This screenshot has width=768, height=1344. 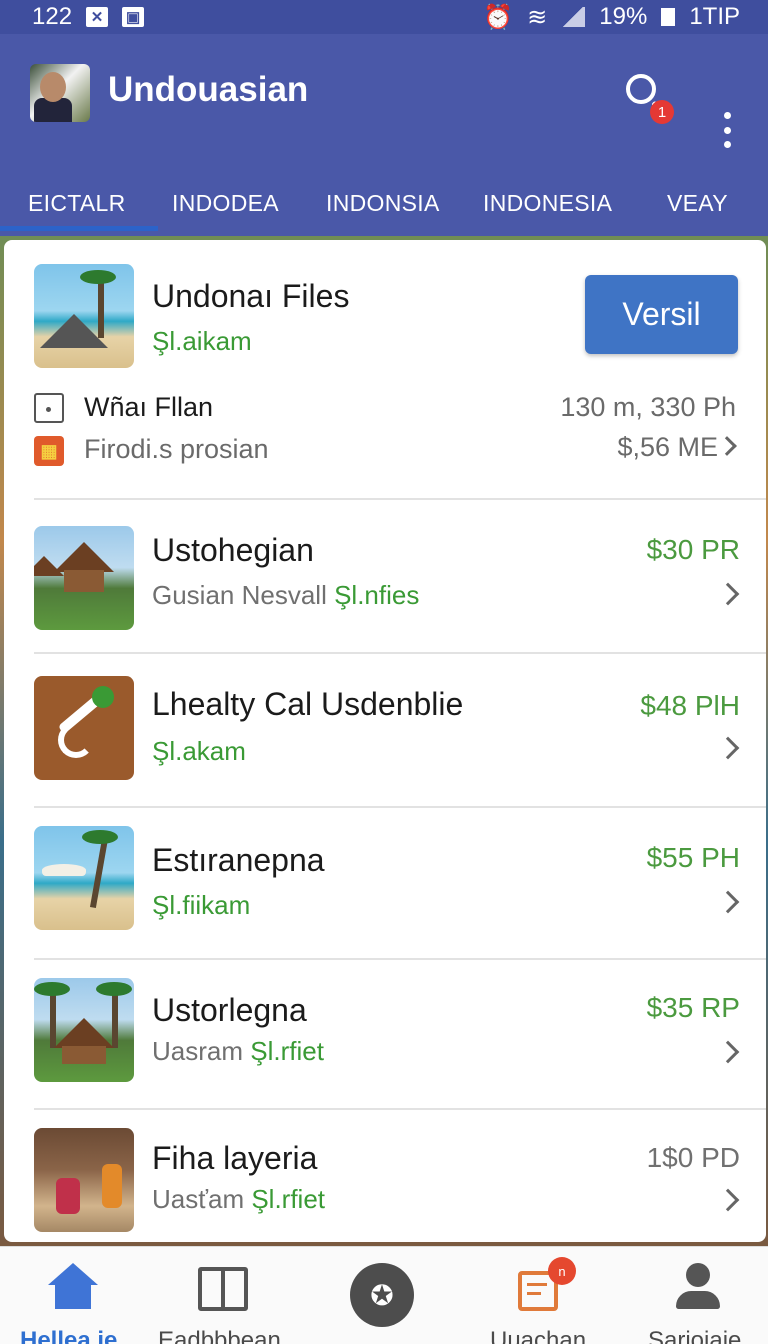 What do you see at coordinates (537, 17) in the screenshot?
I see `wifi-icon: ≋` at bounding box center [537, 17].